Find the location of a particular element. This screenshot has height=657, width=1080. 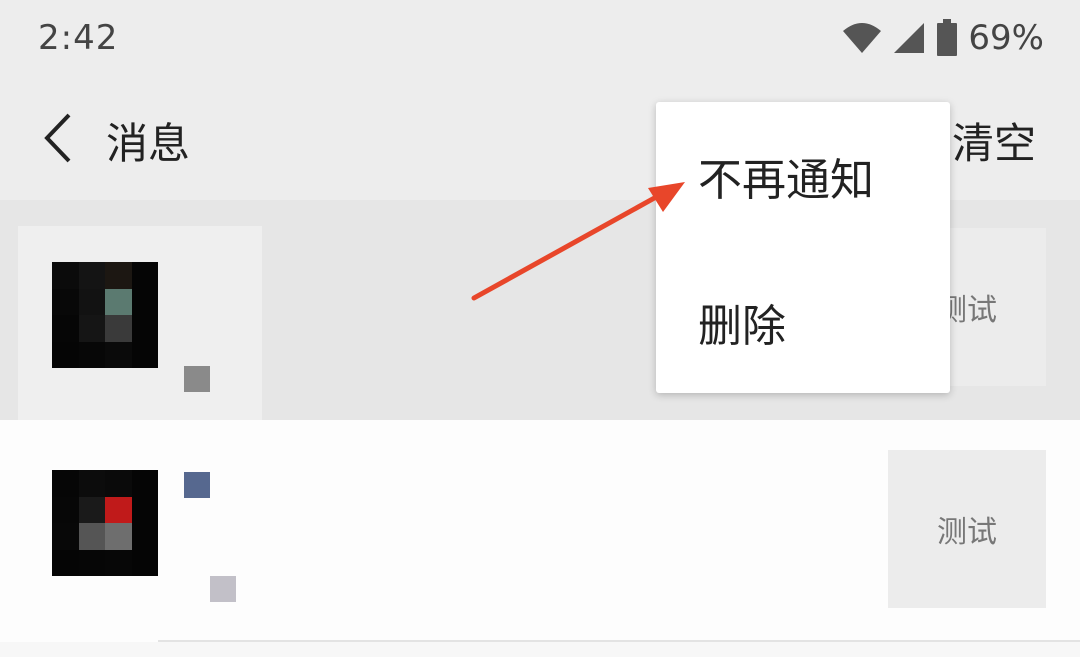

back-button is located at coordinates (58, 138).